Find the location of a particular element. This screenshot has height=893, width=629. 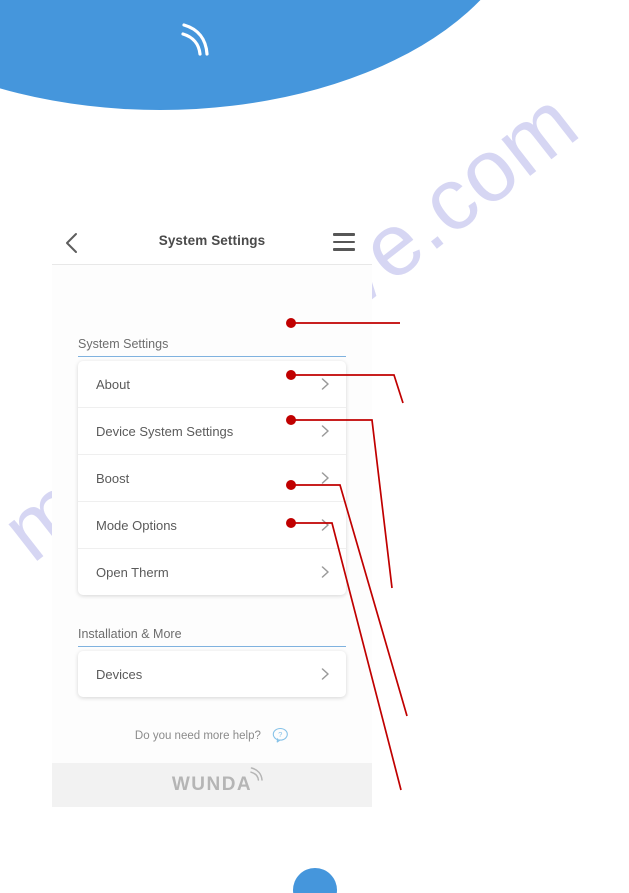

list-item-label: Open Therm is located at coordinates (132, 572).